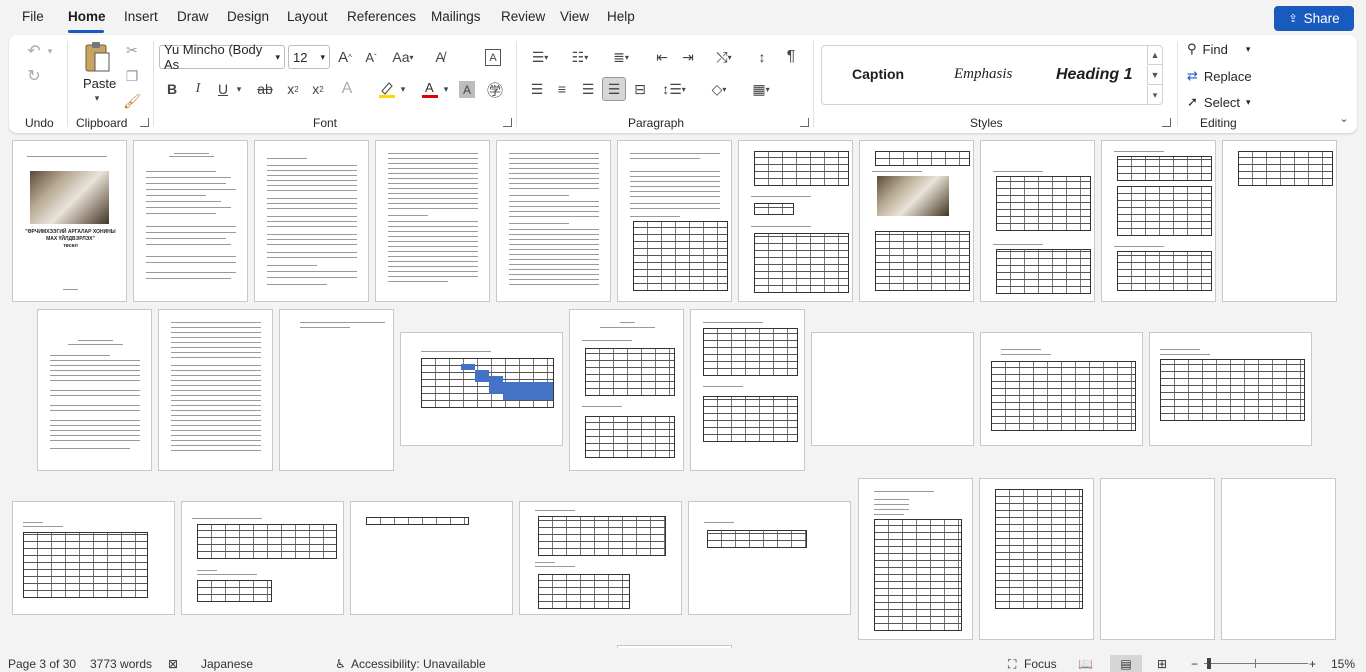 This screenshot has width=1366, height=672. What do you see at coordinates (1209, 663) in the screenshot?
I see `zoom-slider-thumb` at bounding box center [1209, 663].